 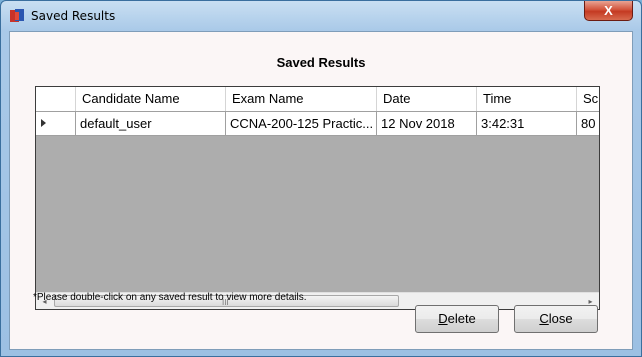 What do you see at coordinates (151, 99) in the screenshot?
I see `column-header-candidate-name: Candidate Name` at bounding box center [151, 99].